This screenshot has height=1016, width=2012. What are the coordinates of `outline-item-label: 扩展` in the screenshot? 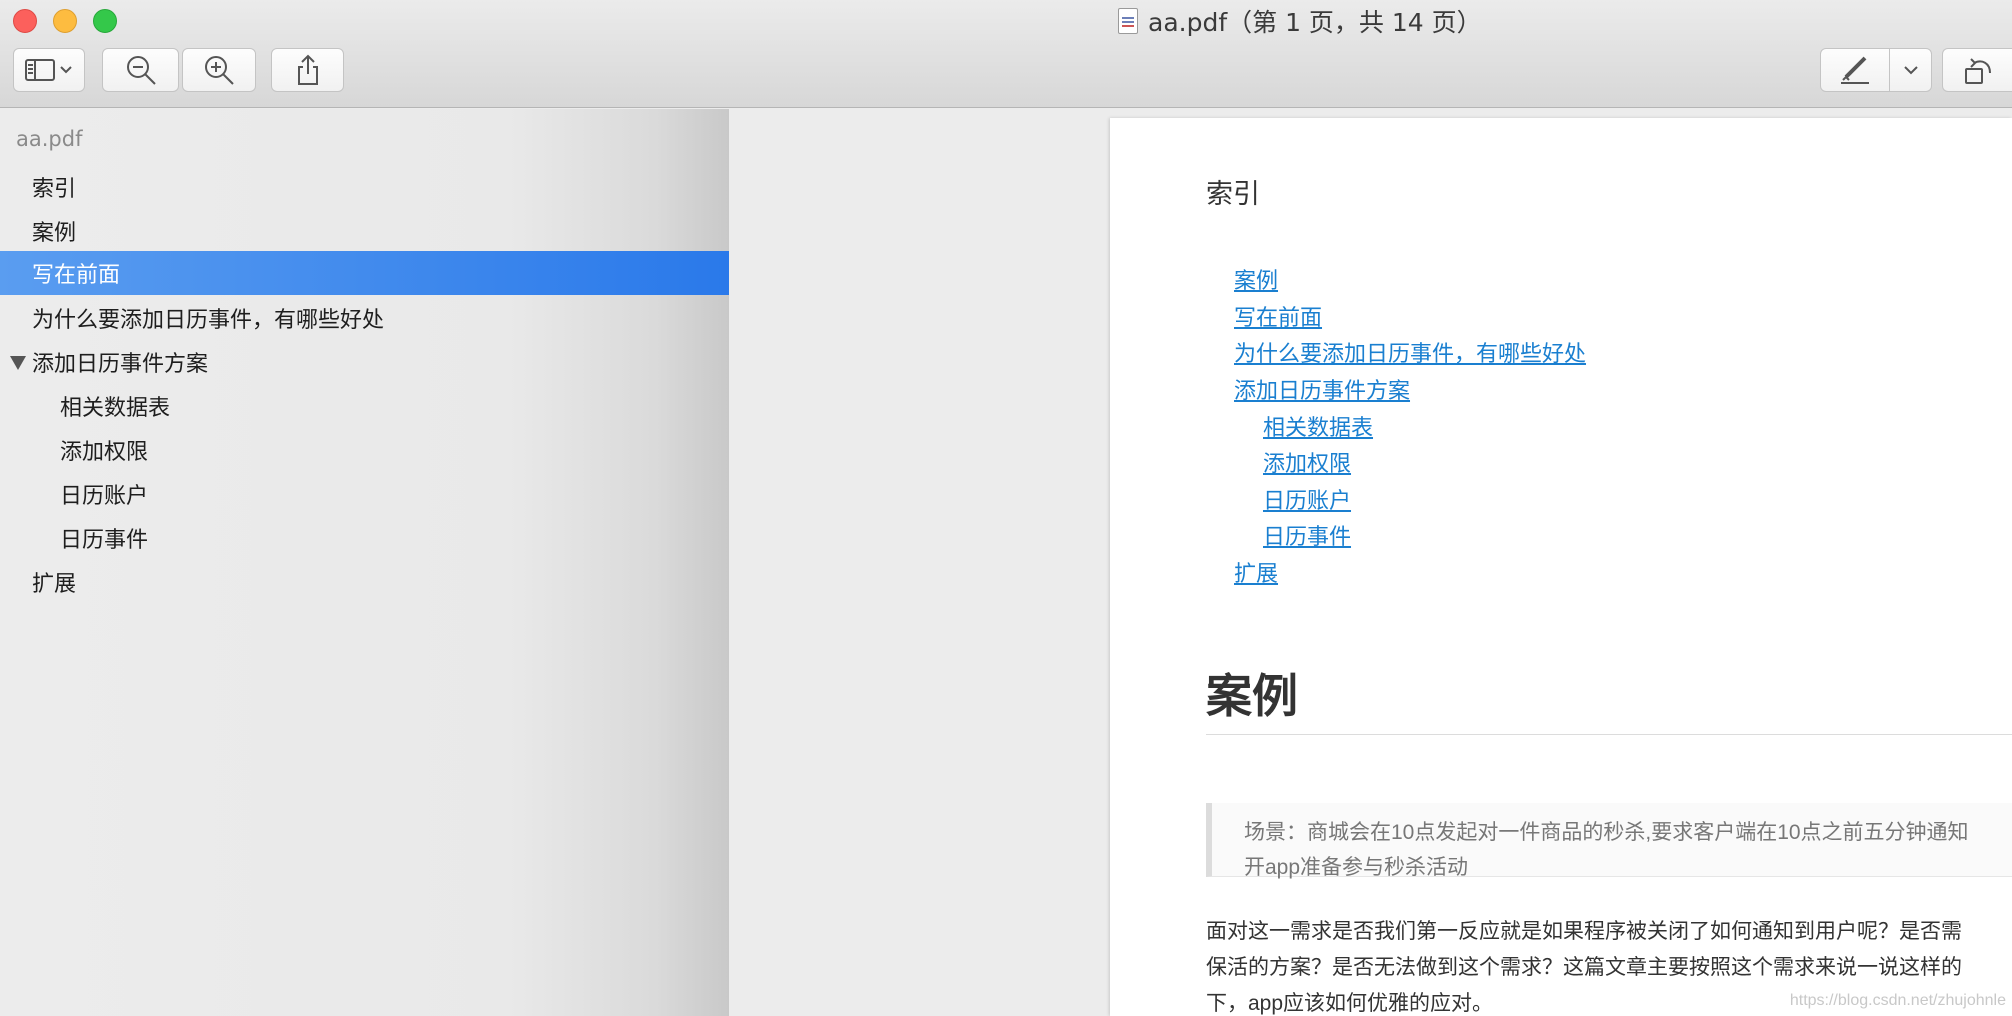 It's located at (54, 584).